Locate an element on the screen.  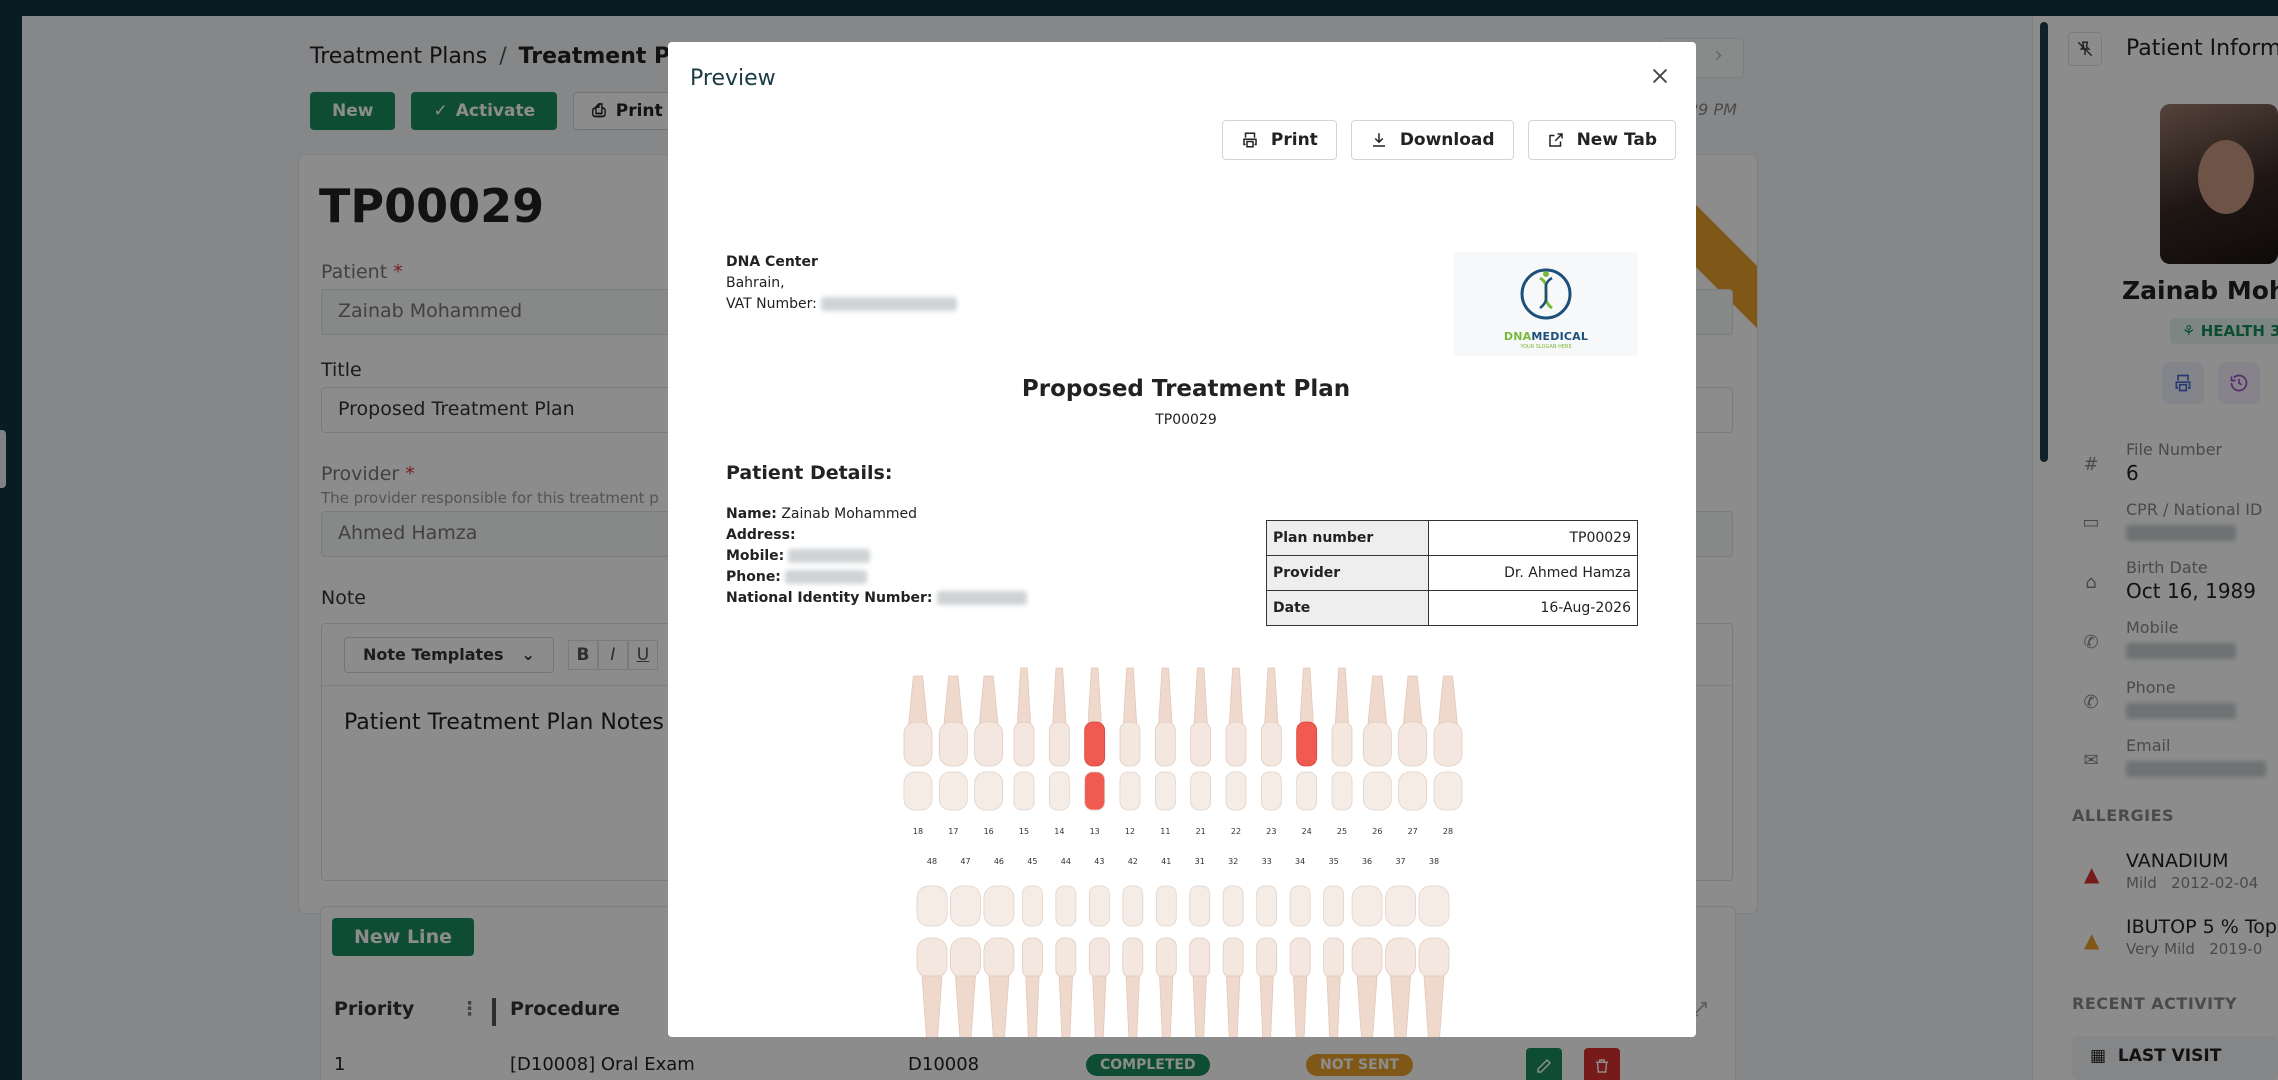
download-button: Download is located at coordinates (1432, 140).